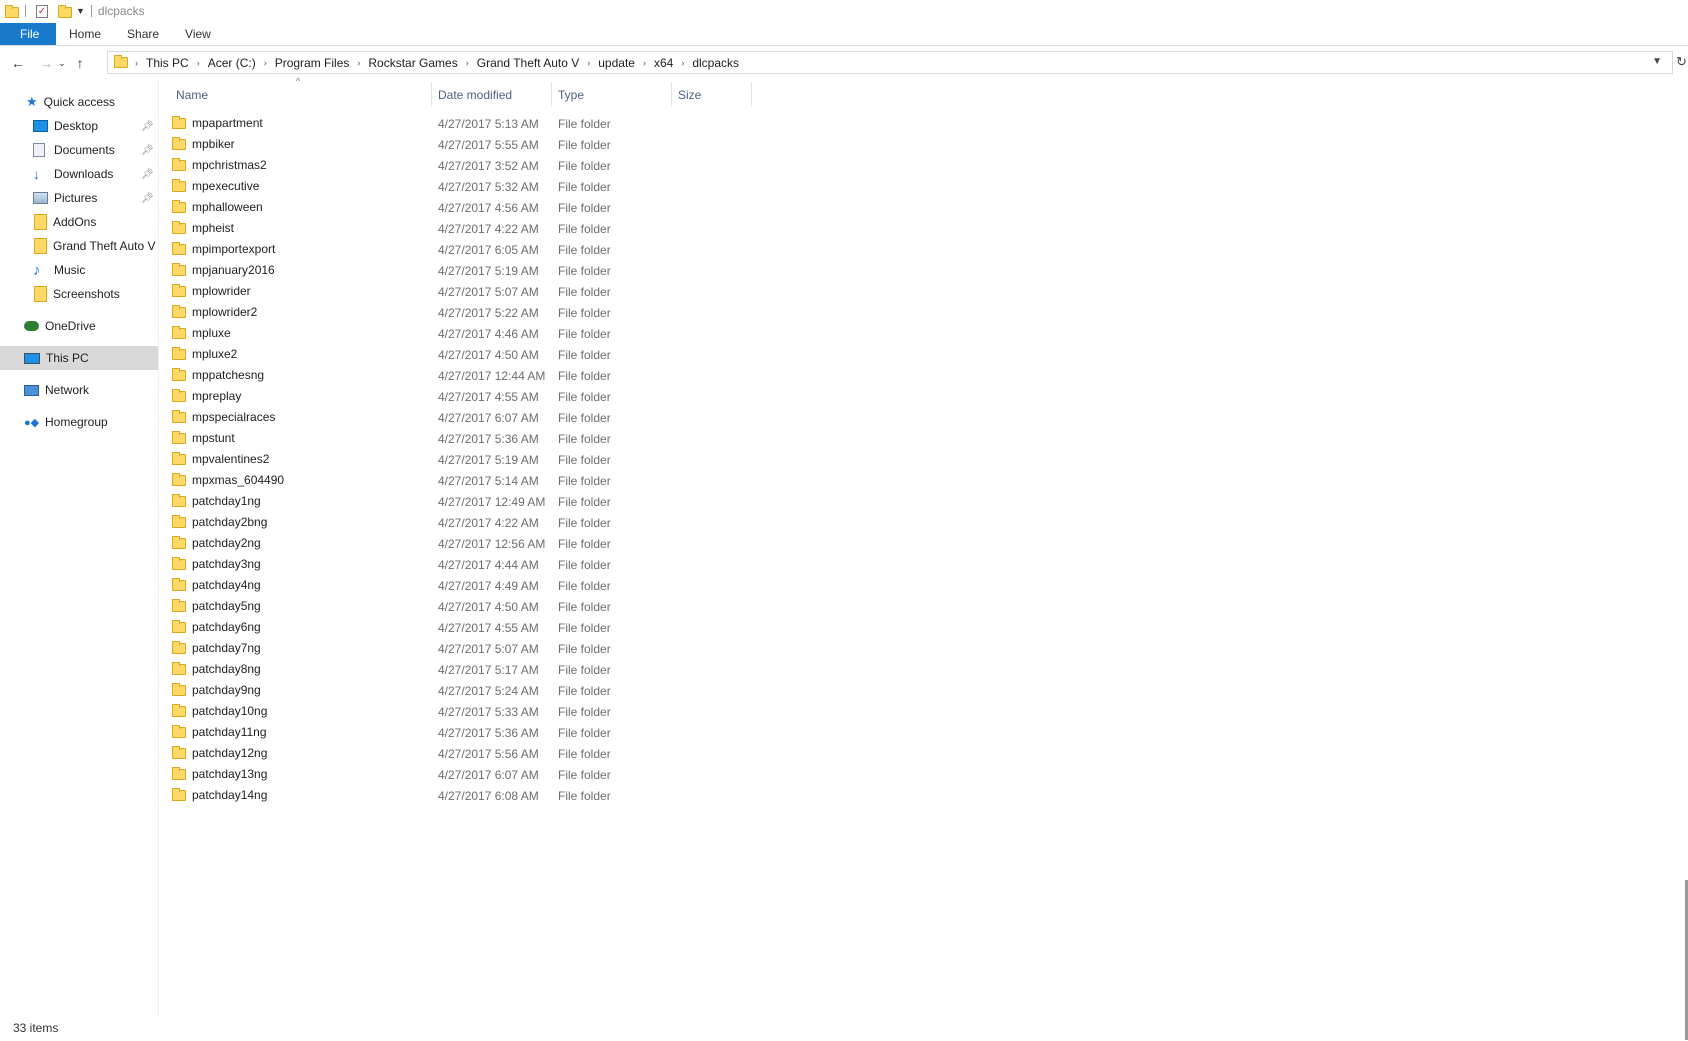 Image resolution: width=1688 pixels, height=1041 pixels. What do you see at coordinates (472, 543) in the screenshot?
I see `file-row: patchday2ng 4/27/2017 12:56 AM File folder` at bounding box center [472, 543].